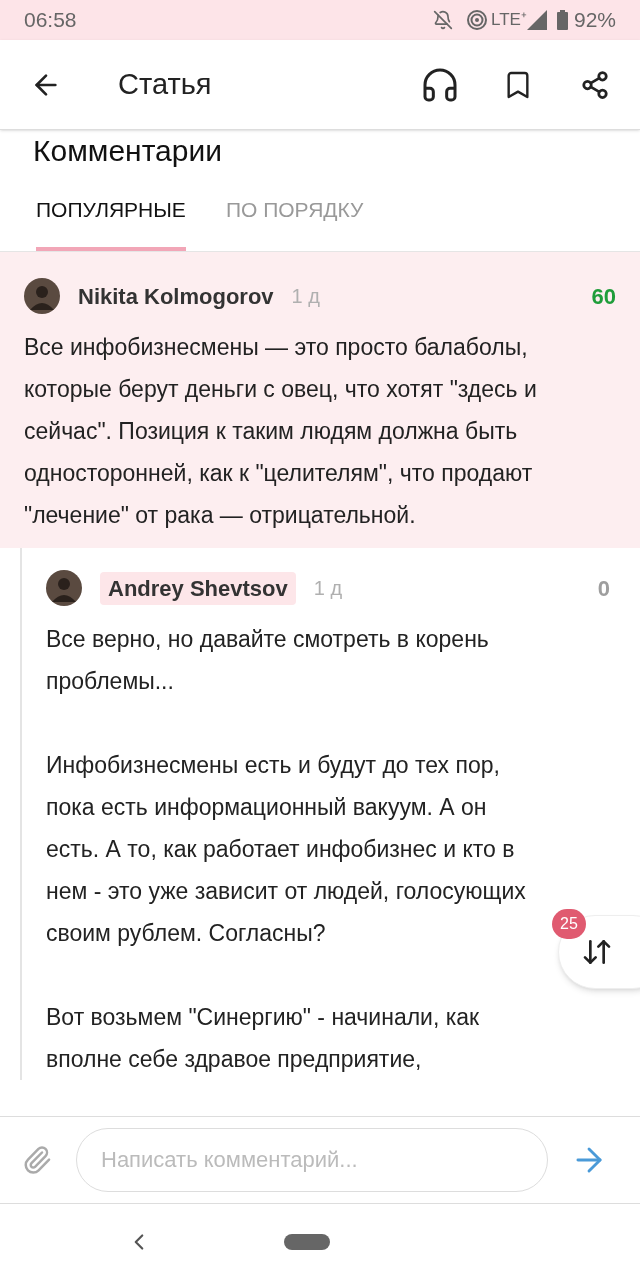 The image size is (640, 1280). I want to click on home-pill, so click(307, 1242).